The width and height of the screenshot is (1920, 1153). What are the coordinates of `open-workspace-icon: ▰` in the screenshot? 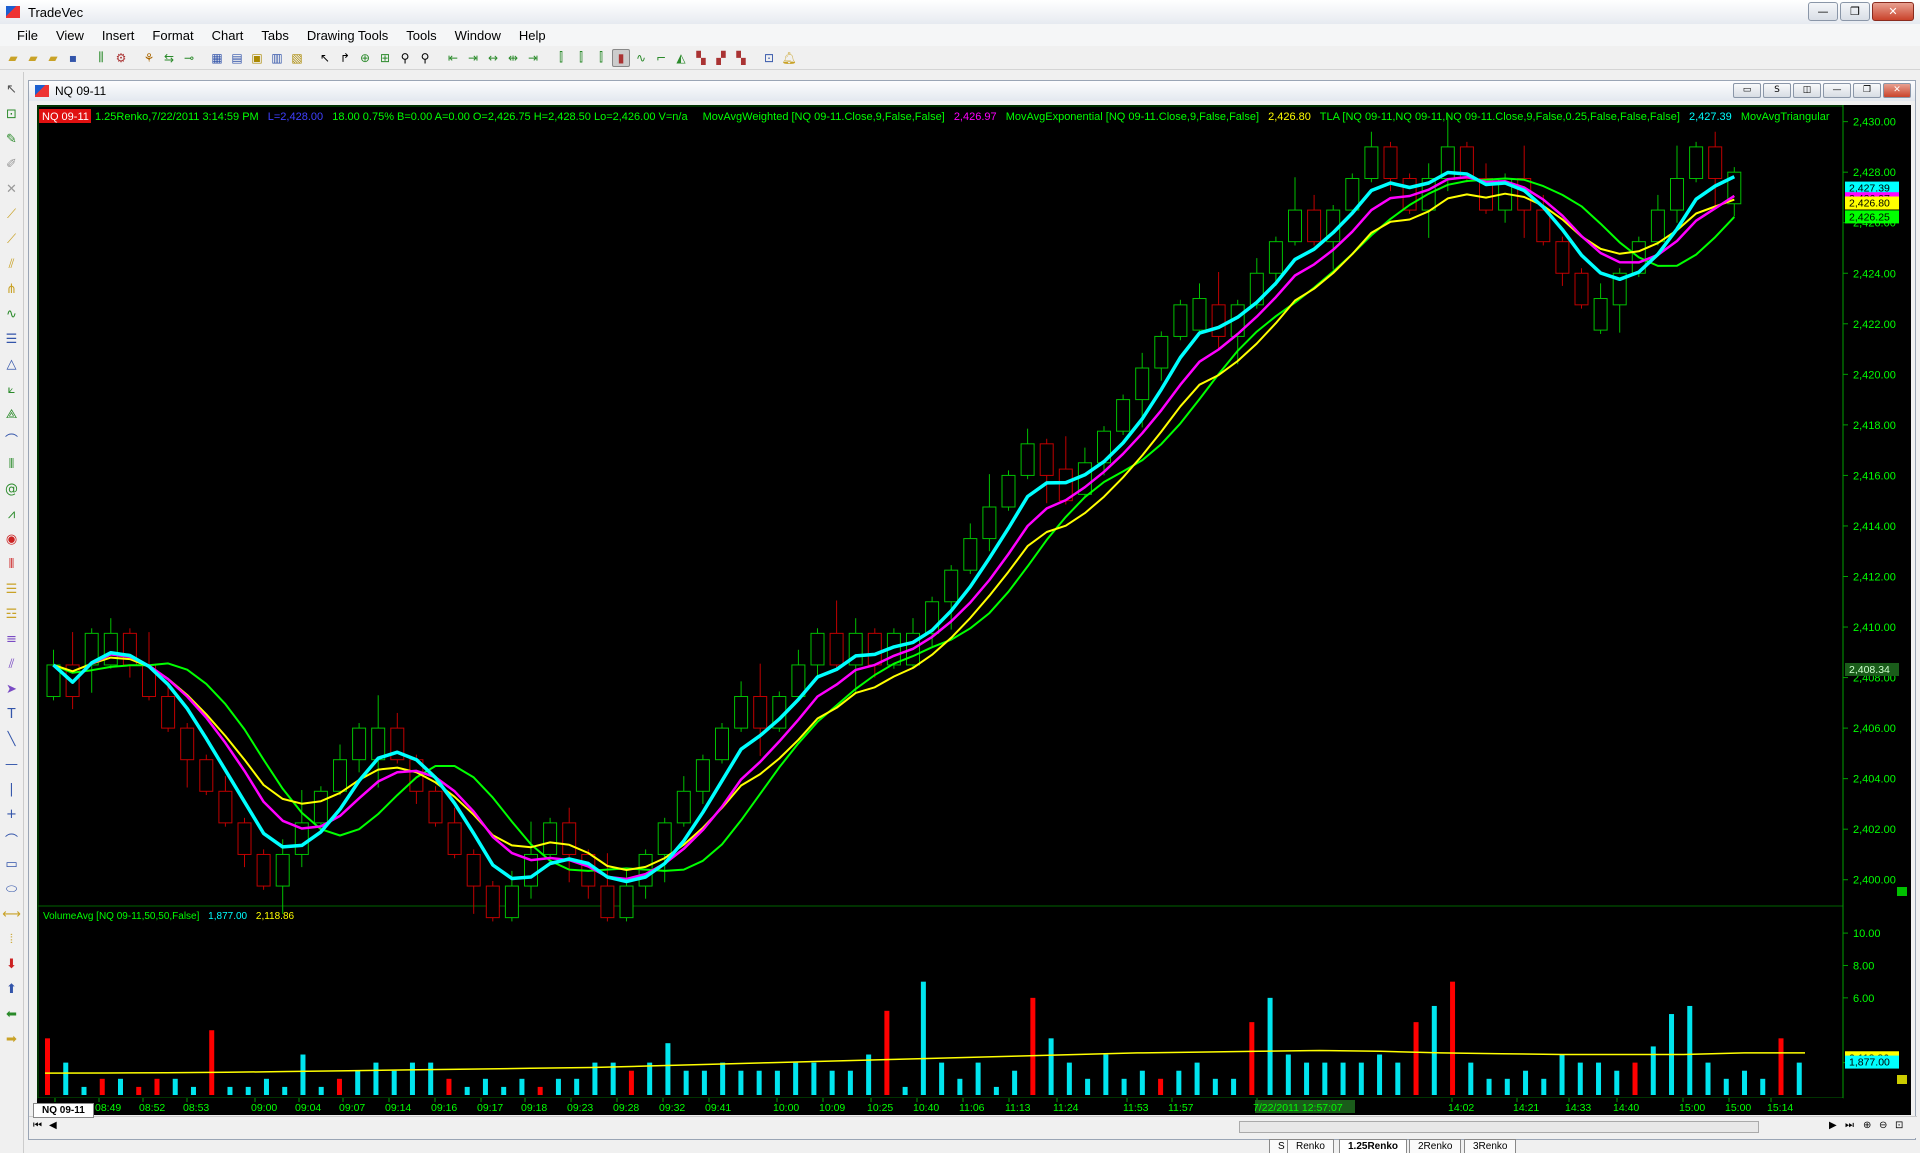 It's located at (33, 58).